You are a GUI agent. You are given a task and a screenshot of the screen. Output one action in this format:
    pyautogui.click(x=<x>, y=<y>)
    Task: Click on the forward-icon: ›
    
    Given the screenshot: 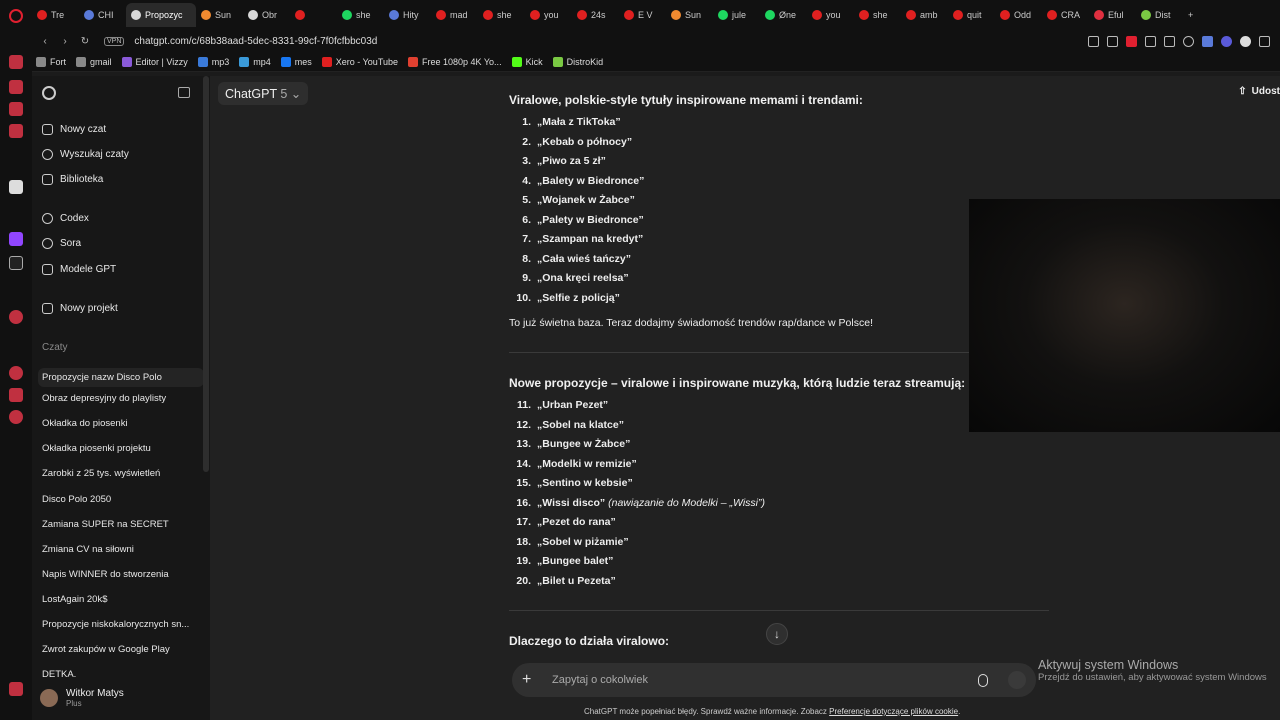 What is the action you would take?
    pyautogui.click(x=65, y=41)
    